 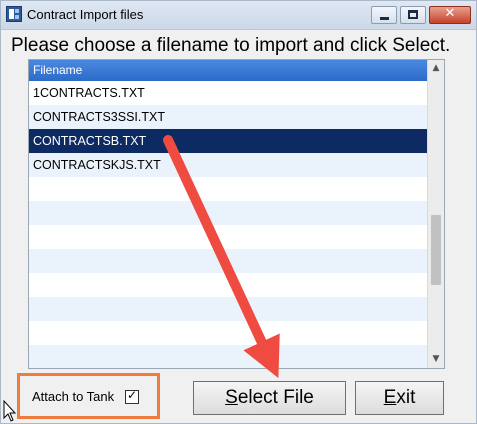 I want to click on file-row: CONTRACTS3SSI.TXT, so click(x=228, y=117).